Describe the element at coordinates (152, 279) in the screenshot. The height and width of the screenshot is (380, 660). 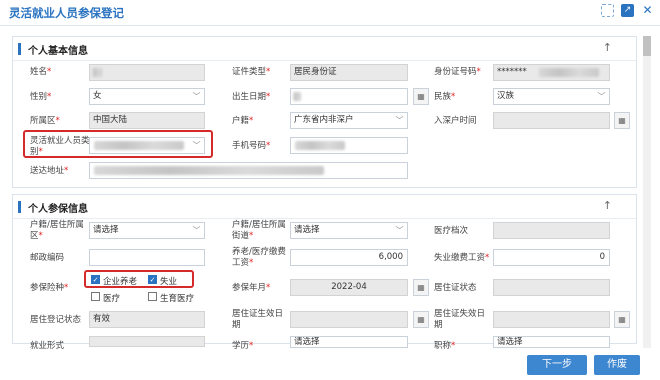
I see `unemployment-checkbox: ✓` at that location.